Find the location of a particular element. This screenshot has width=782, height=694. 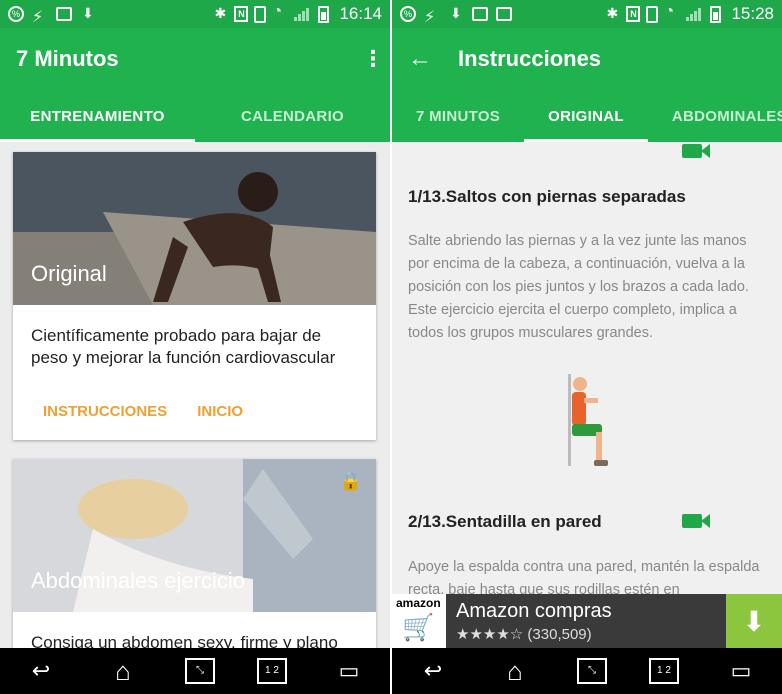

more-vert-icon: ⋮ is located at coordinates (373, 59).